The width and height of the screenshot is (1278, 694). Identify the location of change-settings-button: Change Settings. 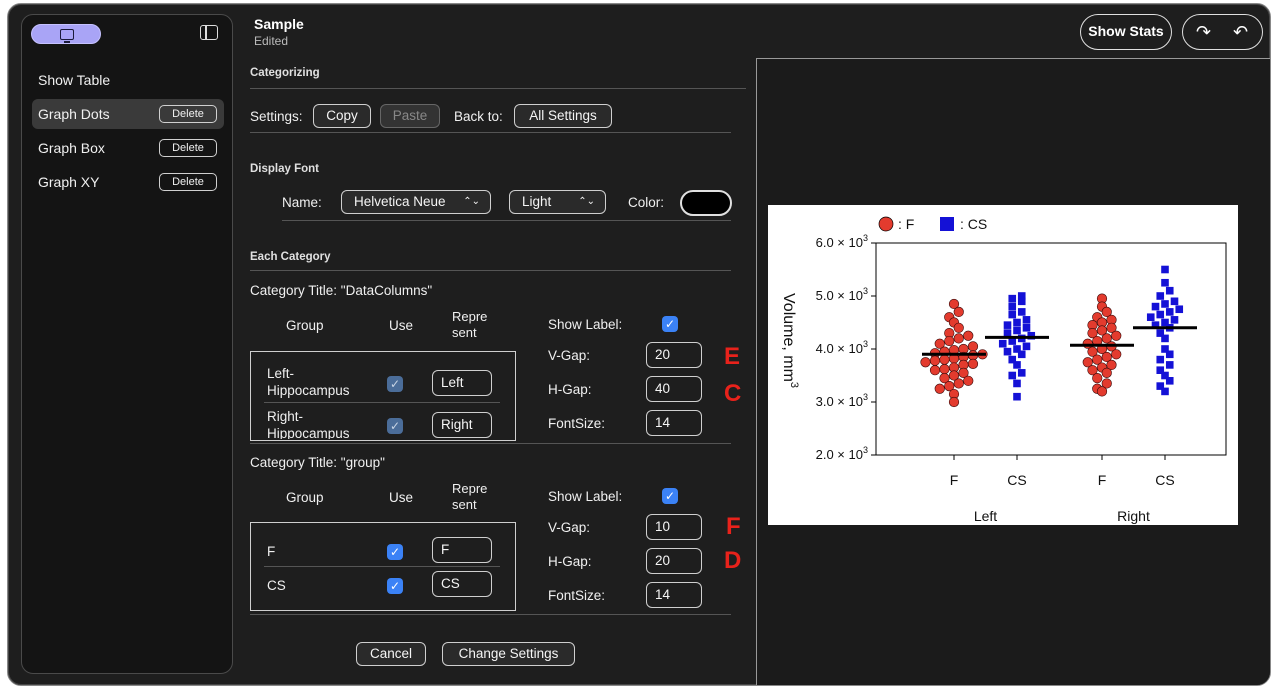
(508, 654).